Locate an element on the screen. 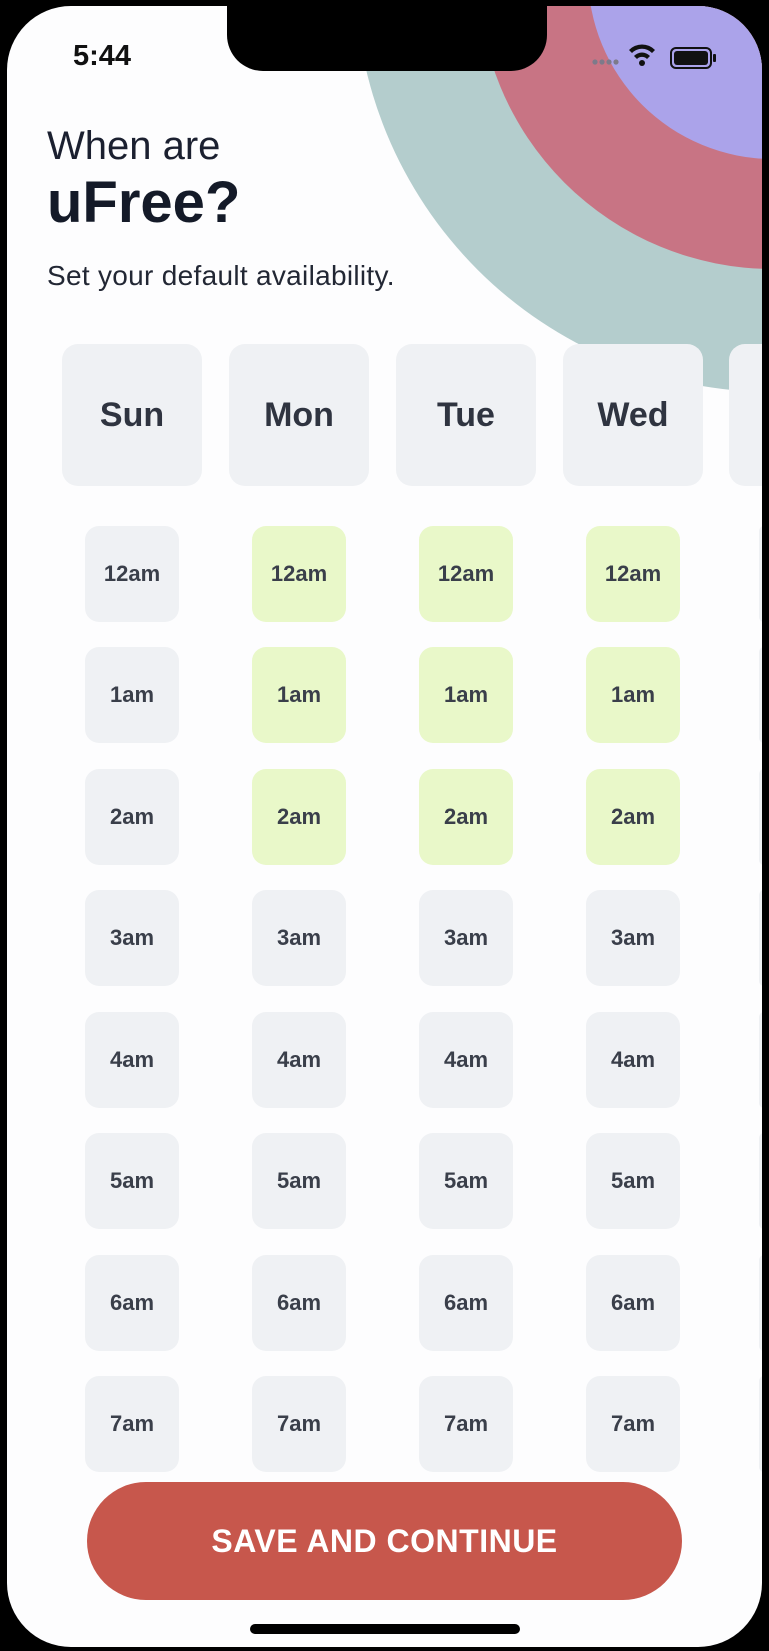  day-header-wed: Wed is located at coordinates (633, 415).